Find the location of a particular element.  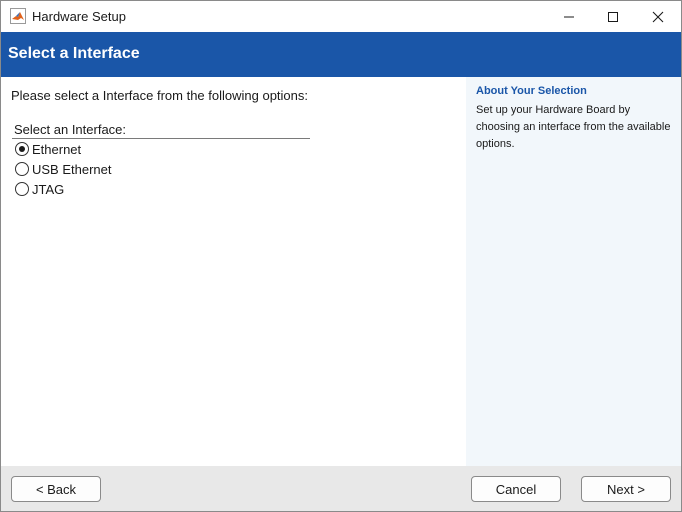

radio-option-jtag: JTAG is located at coordinates (39, 189).